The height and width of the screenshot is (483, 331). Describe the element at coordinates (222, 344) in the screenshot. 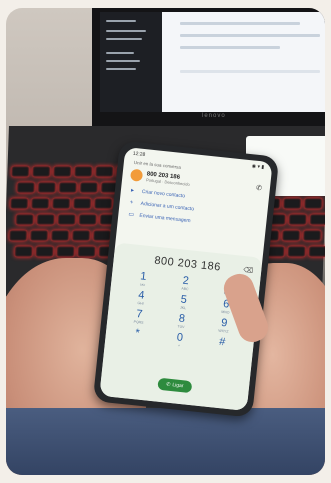

I see `dial-key-hash: #` at that location.